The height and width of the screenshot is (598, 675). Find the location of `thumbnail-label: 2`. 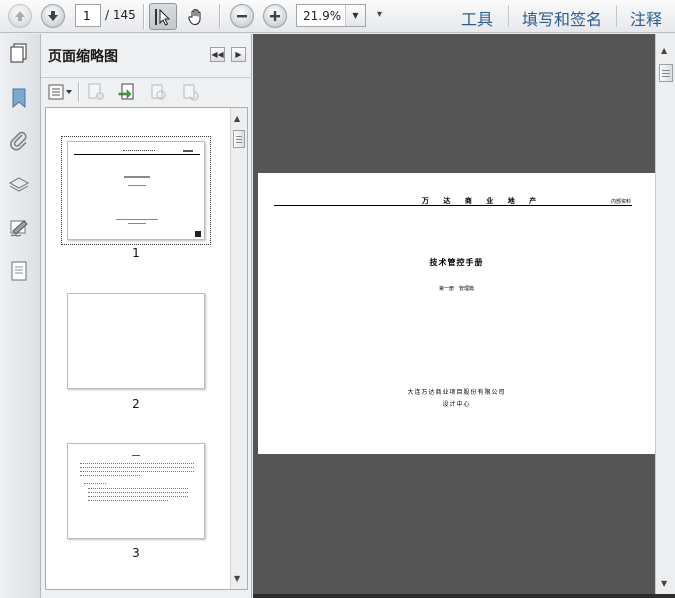

thumbnail-label: 2 is located at coordinates (136, 404).